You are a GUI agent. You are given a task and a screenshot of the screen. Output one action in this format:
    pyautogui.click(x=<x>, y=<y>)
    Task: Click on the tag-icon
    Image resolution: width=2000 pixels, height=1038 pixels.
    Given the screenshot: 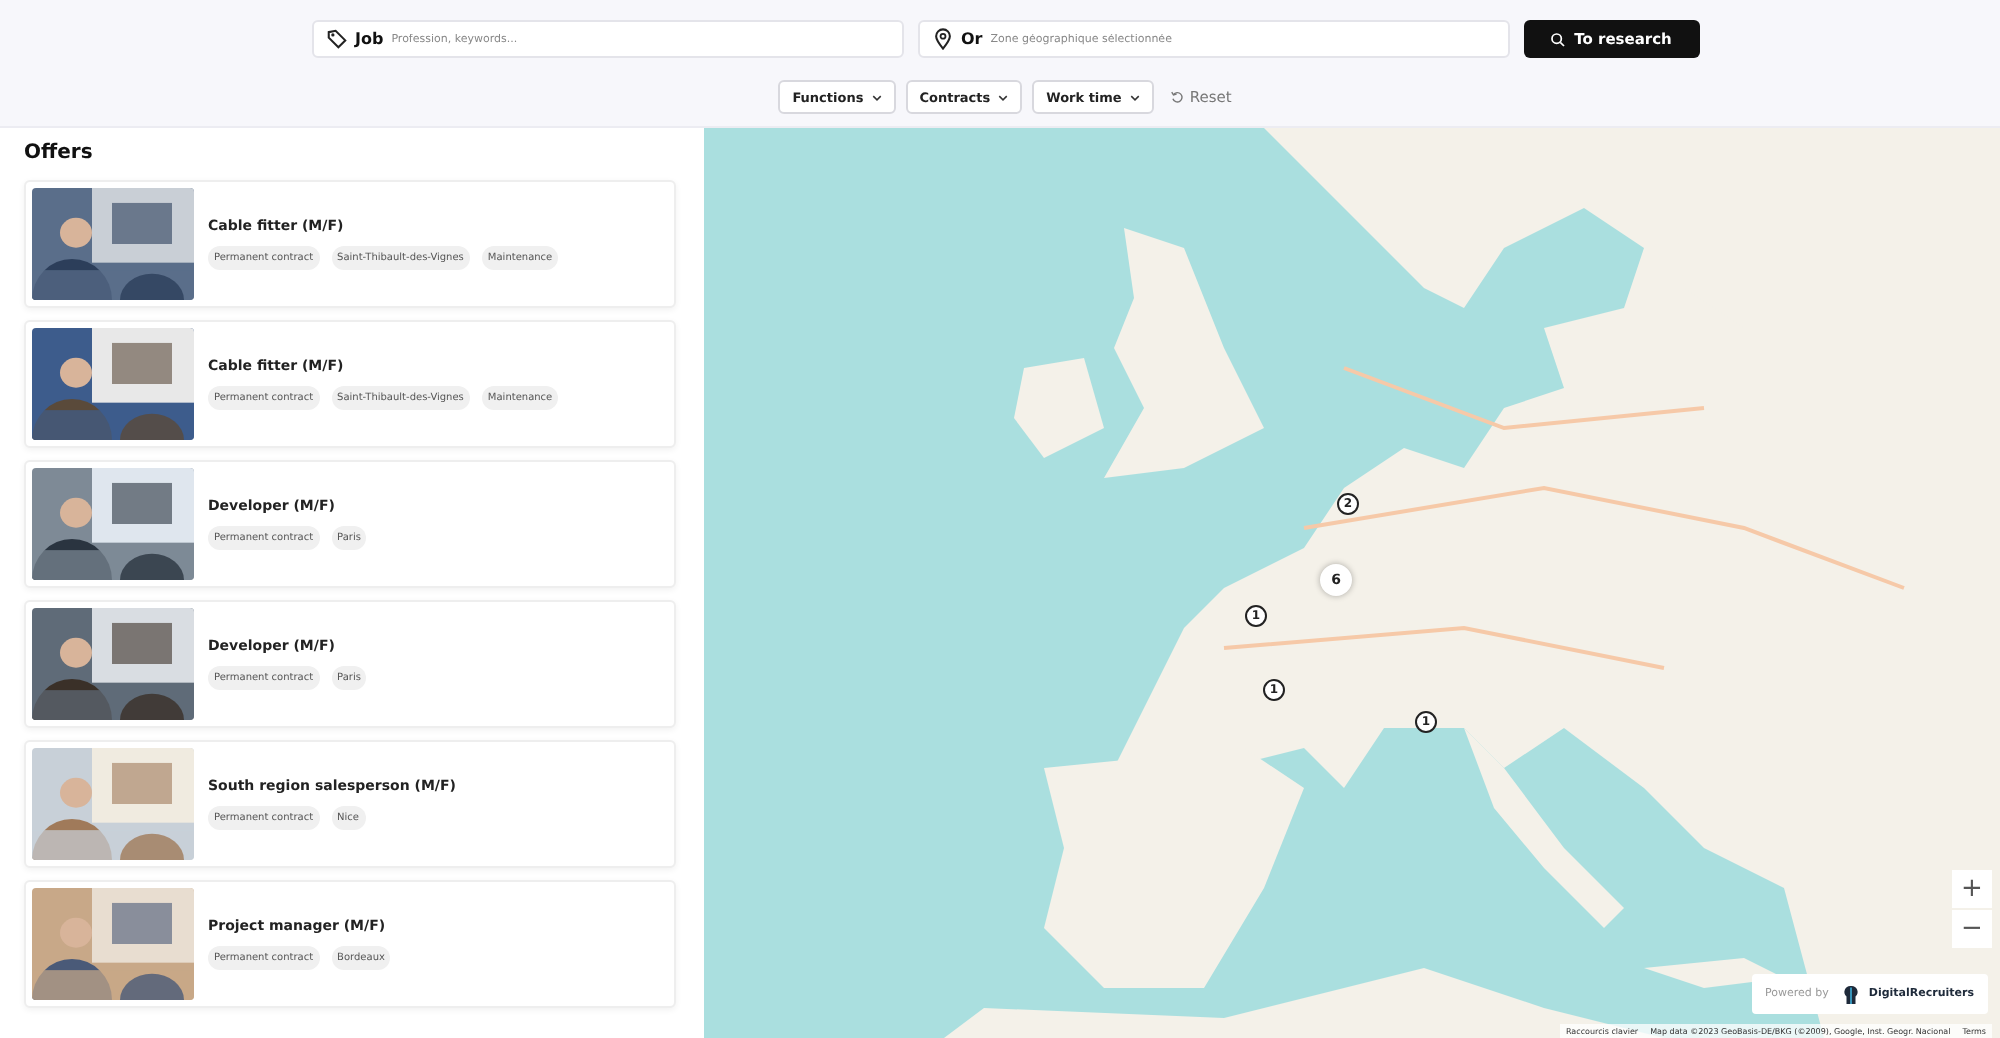 What is the action you would take?
    pyautogui.click(x=336, y=39)
    